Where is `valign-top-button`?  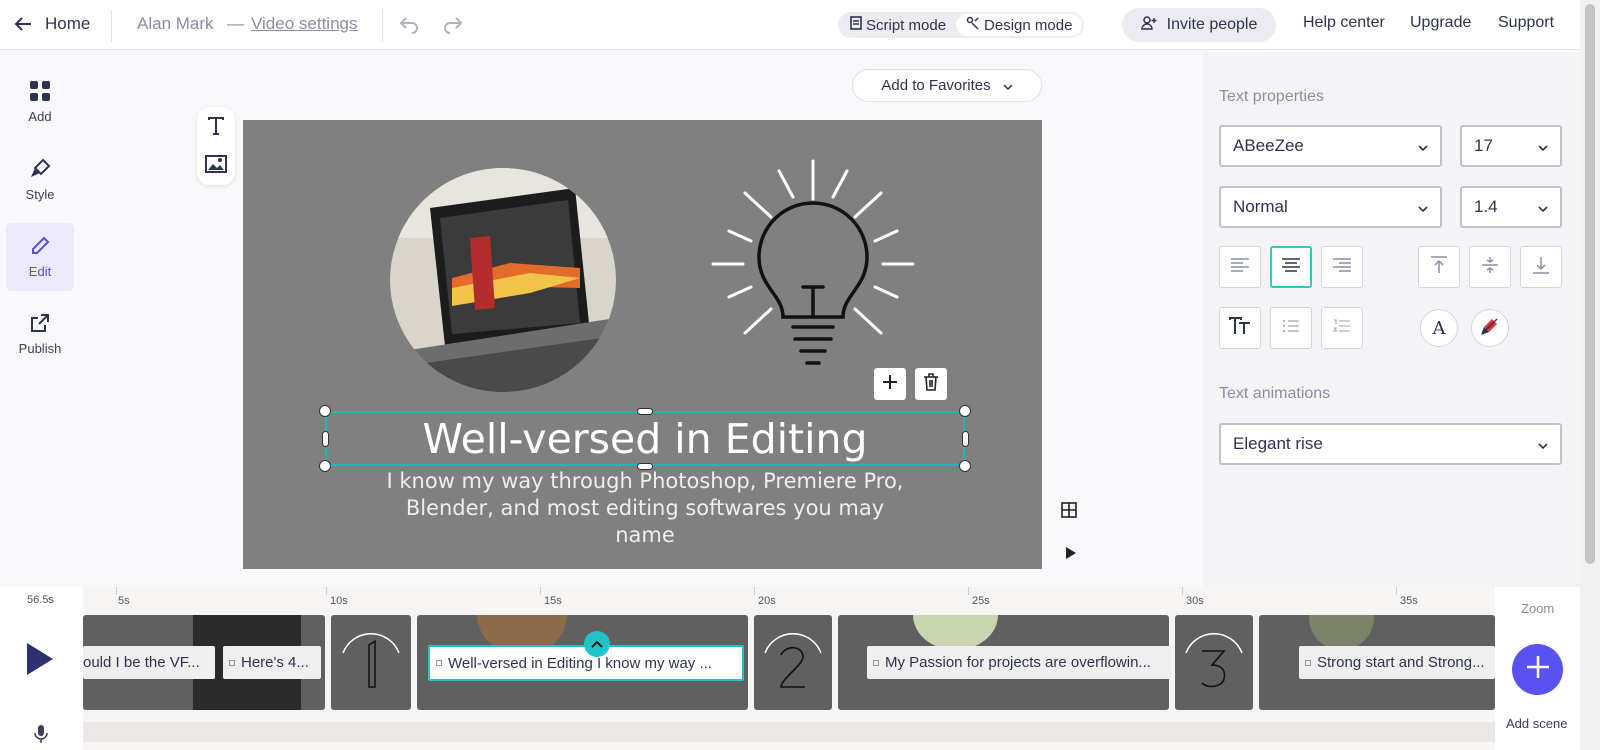 valign-top-button is located at coordinates (1439, 267).